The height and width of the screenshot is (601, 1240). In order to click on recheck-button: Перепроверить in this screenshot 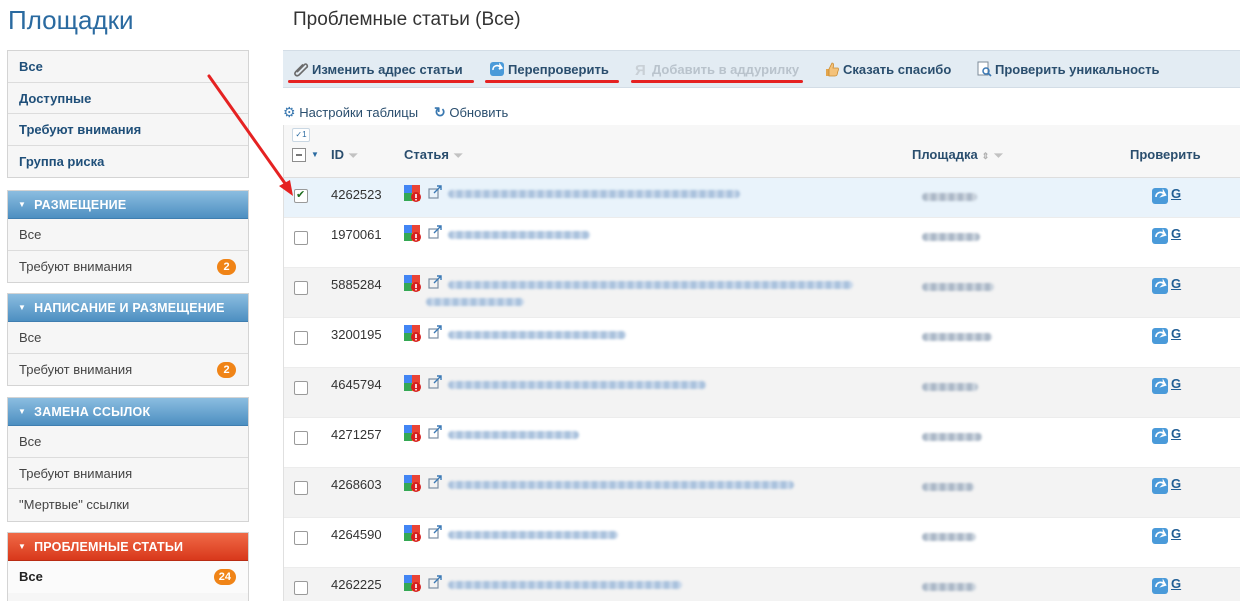, I will do `click(549, 69)`.